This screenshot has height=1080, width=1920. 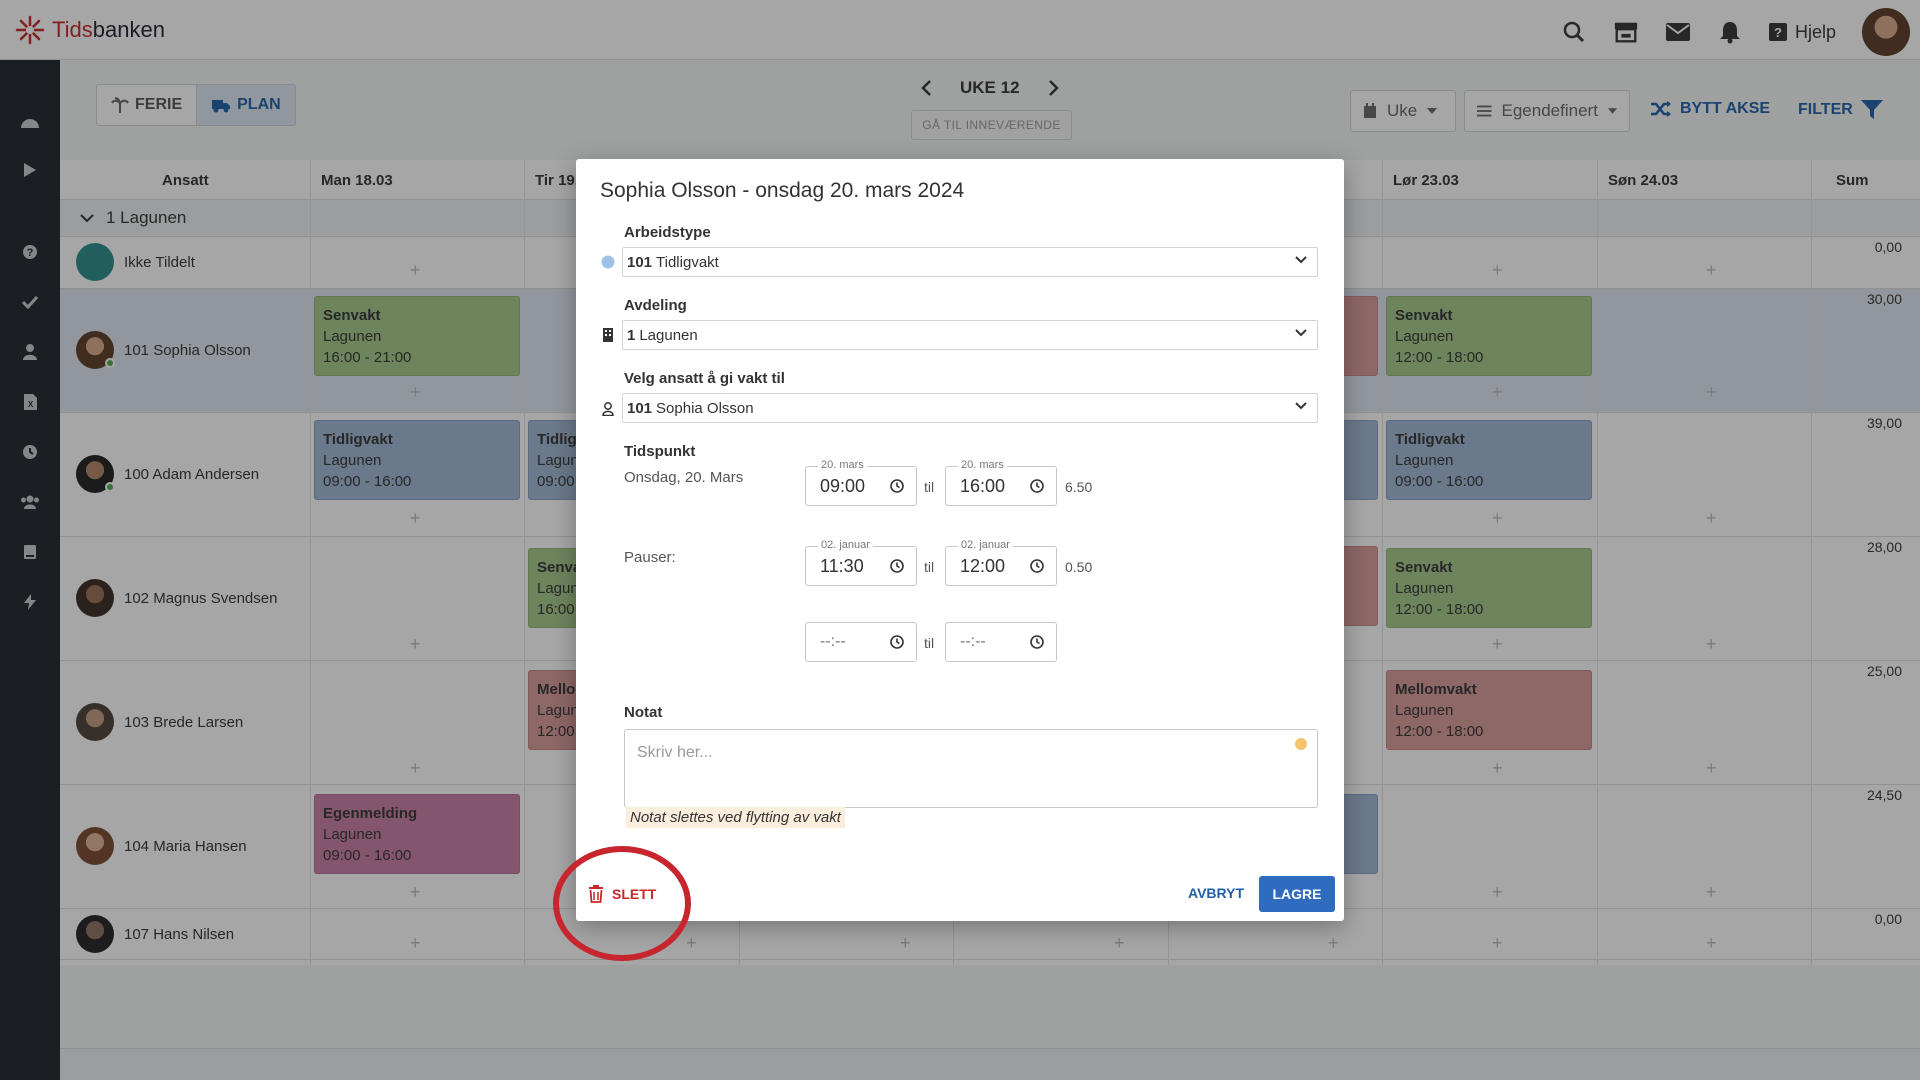 What do you see at coordinates (1079, 487) in the screenshot?
I see `shift-duration: 6.50` at bounding box center [1079, 487].